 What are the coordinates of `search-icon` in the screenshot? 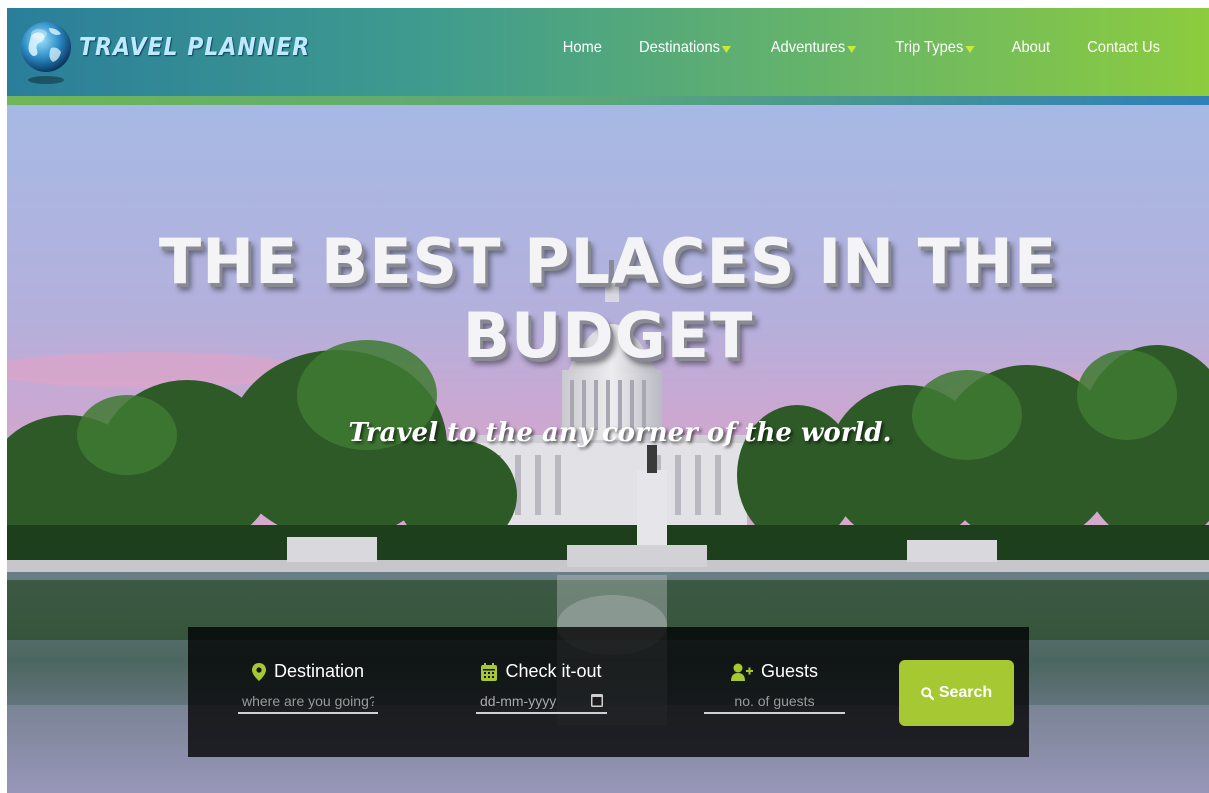 It's located at (927, 693).